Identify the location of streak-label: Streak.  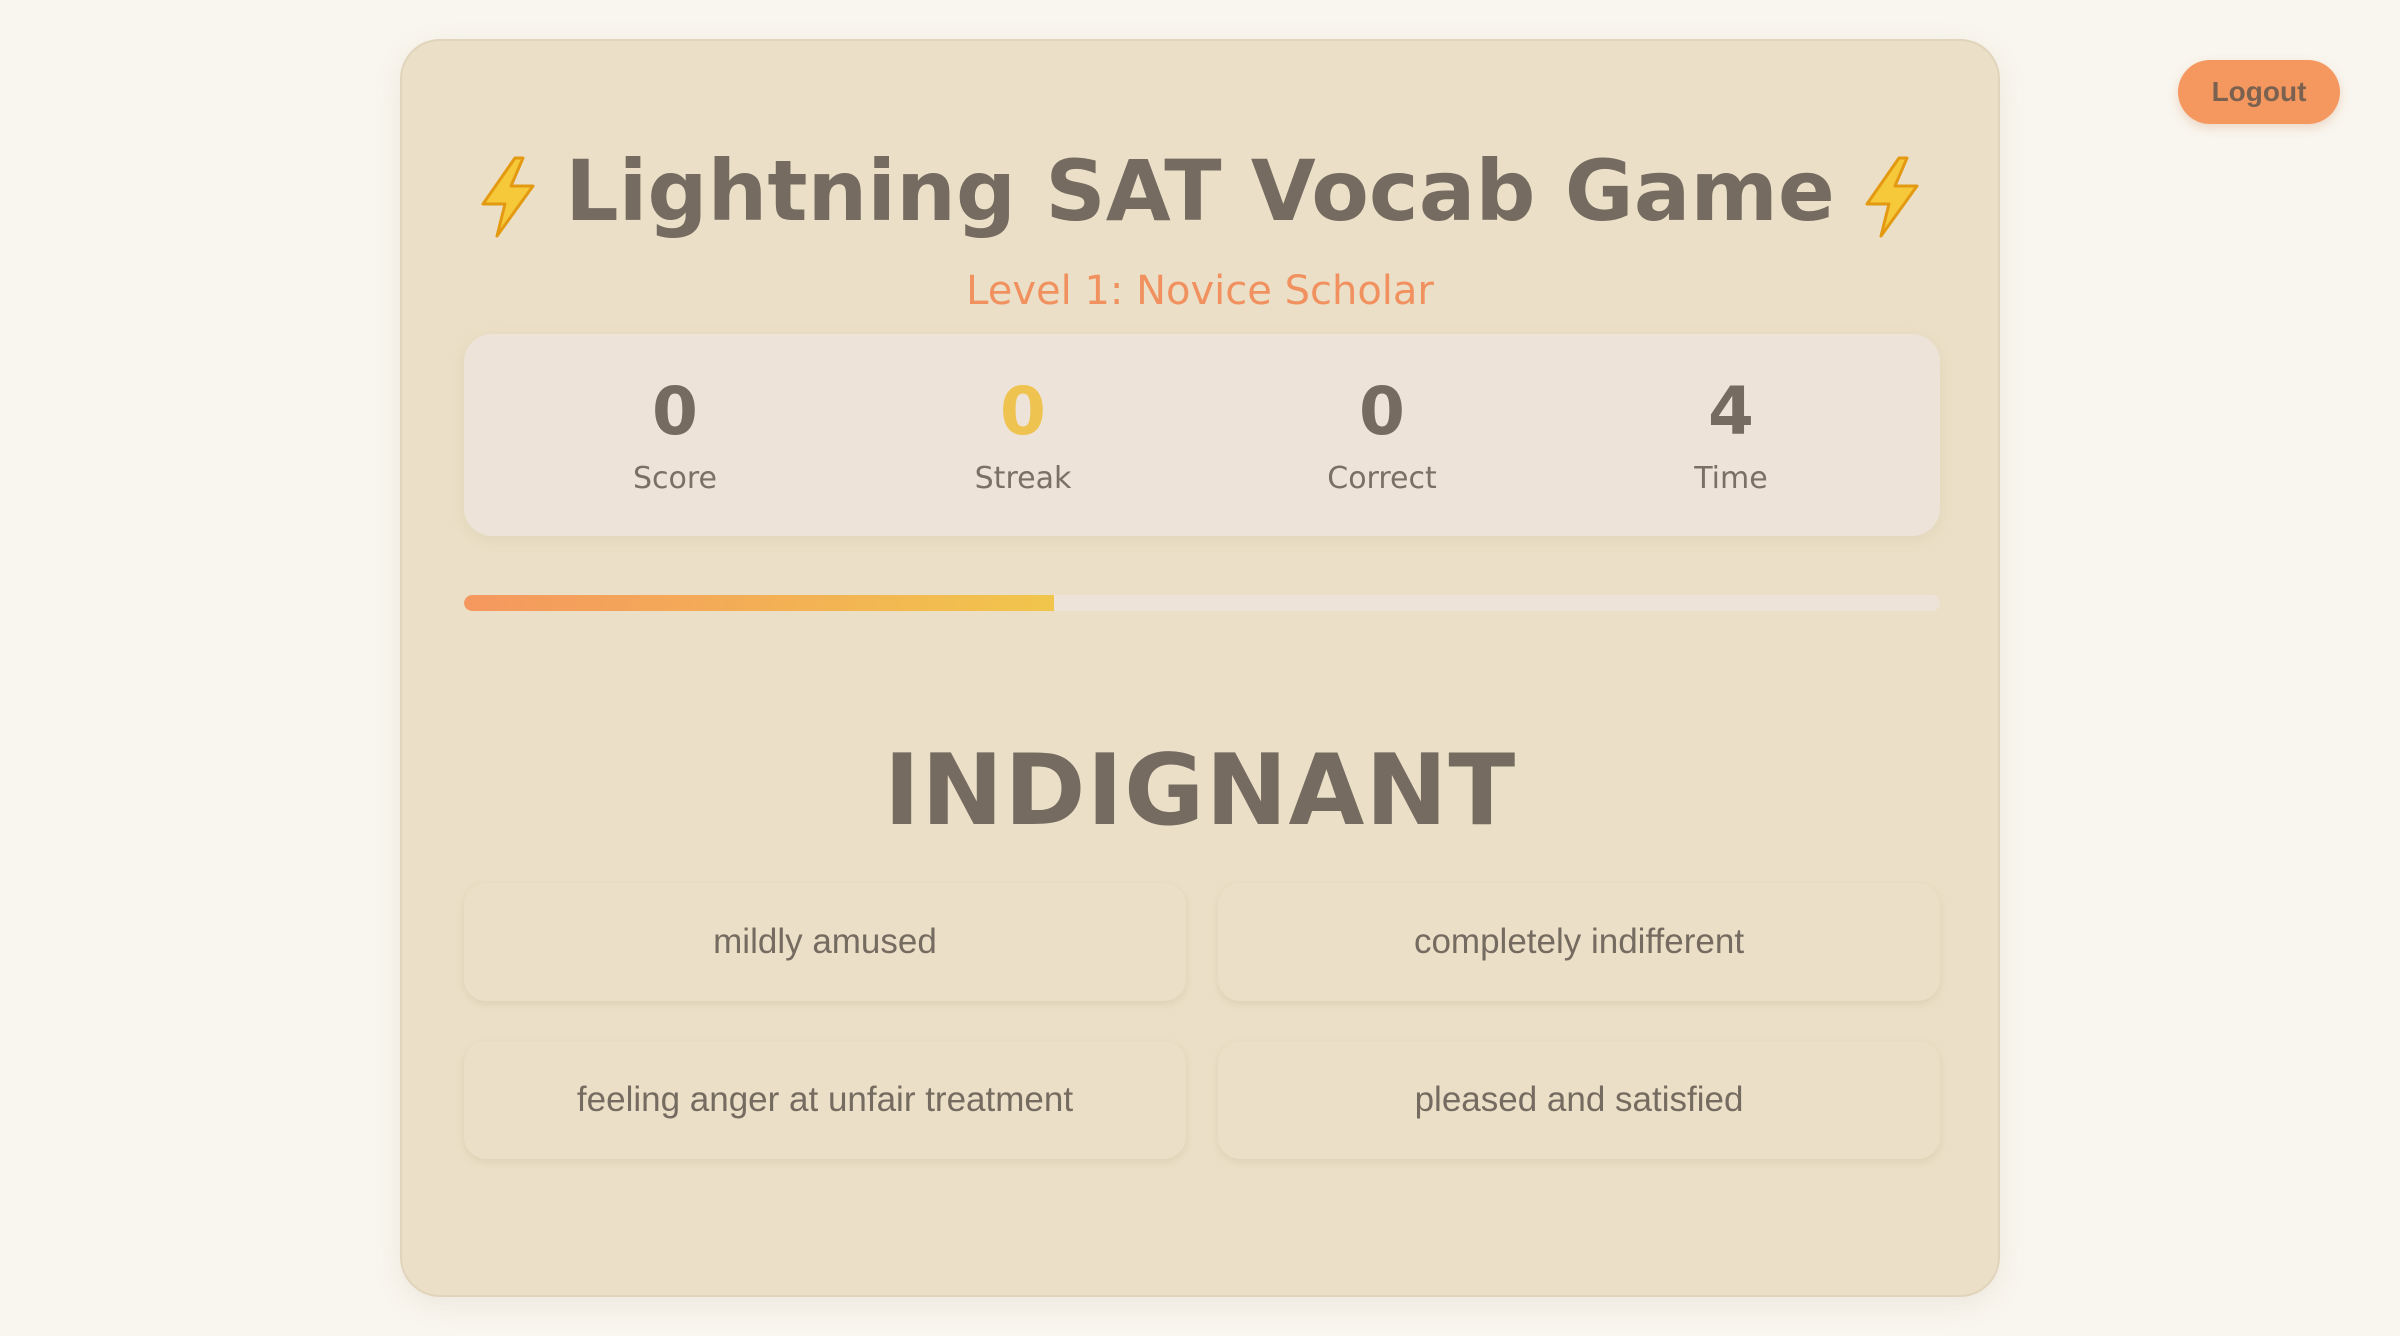
(1023, 478).